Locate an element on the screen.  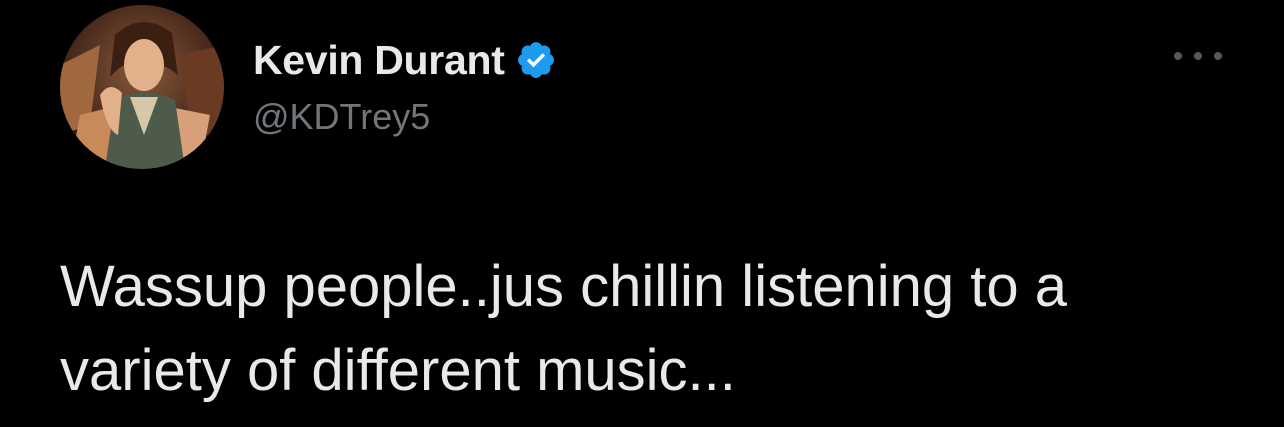
author-avatar is located at coordinates (142, 87).